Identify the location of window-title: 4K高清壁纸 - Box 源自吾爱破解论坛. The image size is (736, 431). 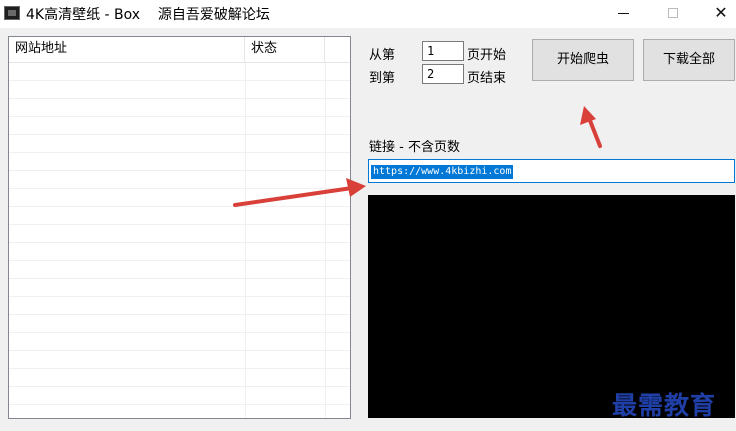
(148, 15).